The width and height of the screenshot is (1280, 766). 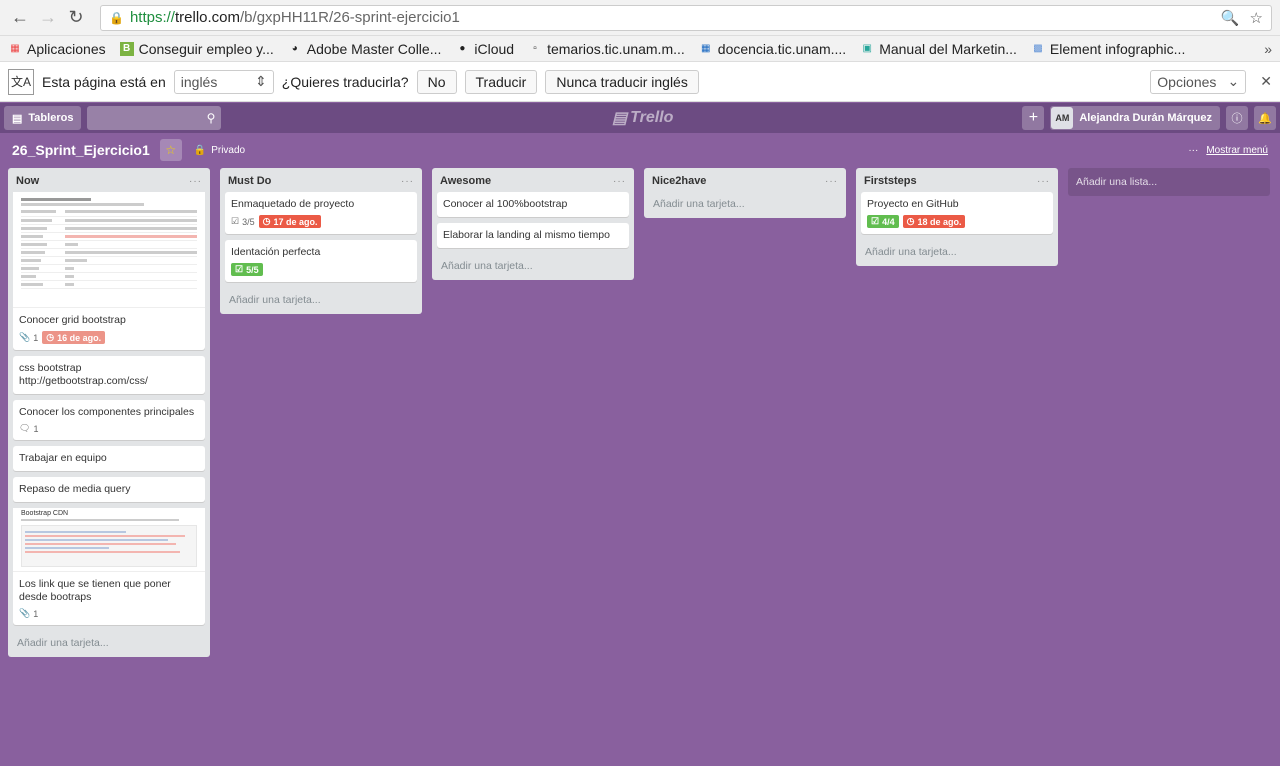 I want to click on list-title: Now, so click(x=27, y=181).